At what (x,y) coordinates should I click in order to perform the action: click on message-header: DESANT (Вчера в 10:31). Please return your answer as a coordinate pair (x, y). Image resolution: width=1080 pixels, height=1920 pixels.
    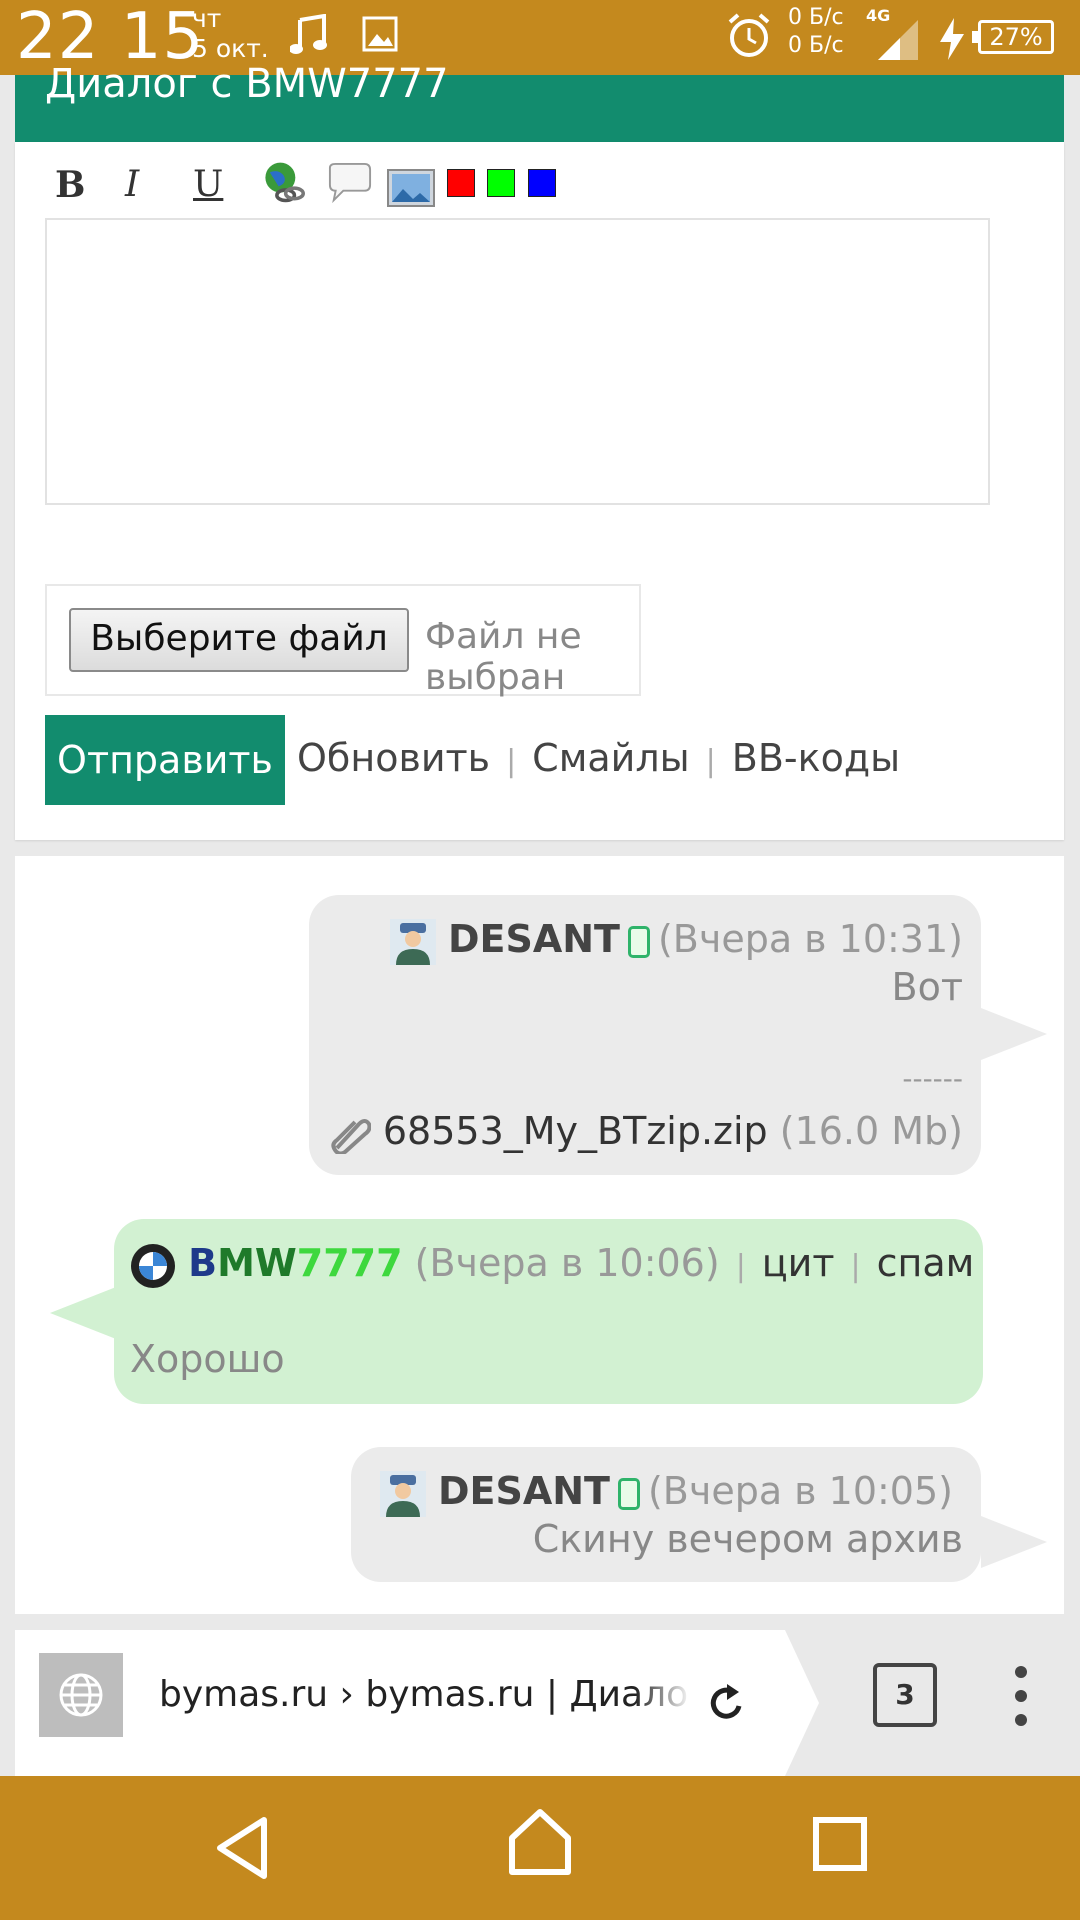
    Looking at the image, I should click on (676, 940).